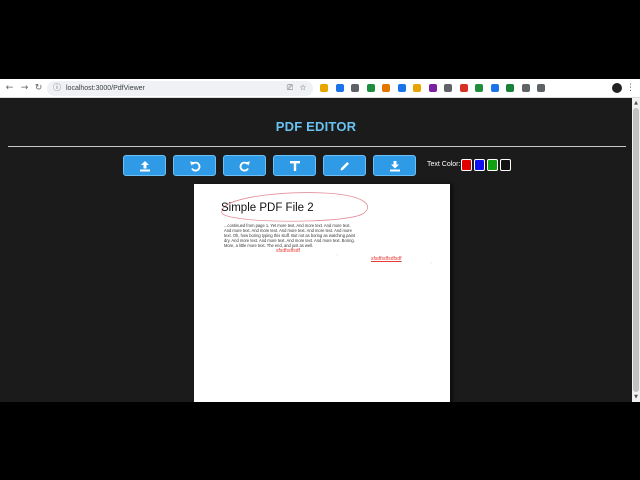 Image resolution: width=640 pixels, height=480 pixels. I want to click on add-text-button, so click(294, 165).